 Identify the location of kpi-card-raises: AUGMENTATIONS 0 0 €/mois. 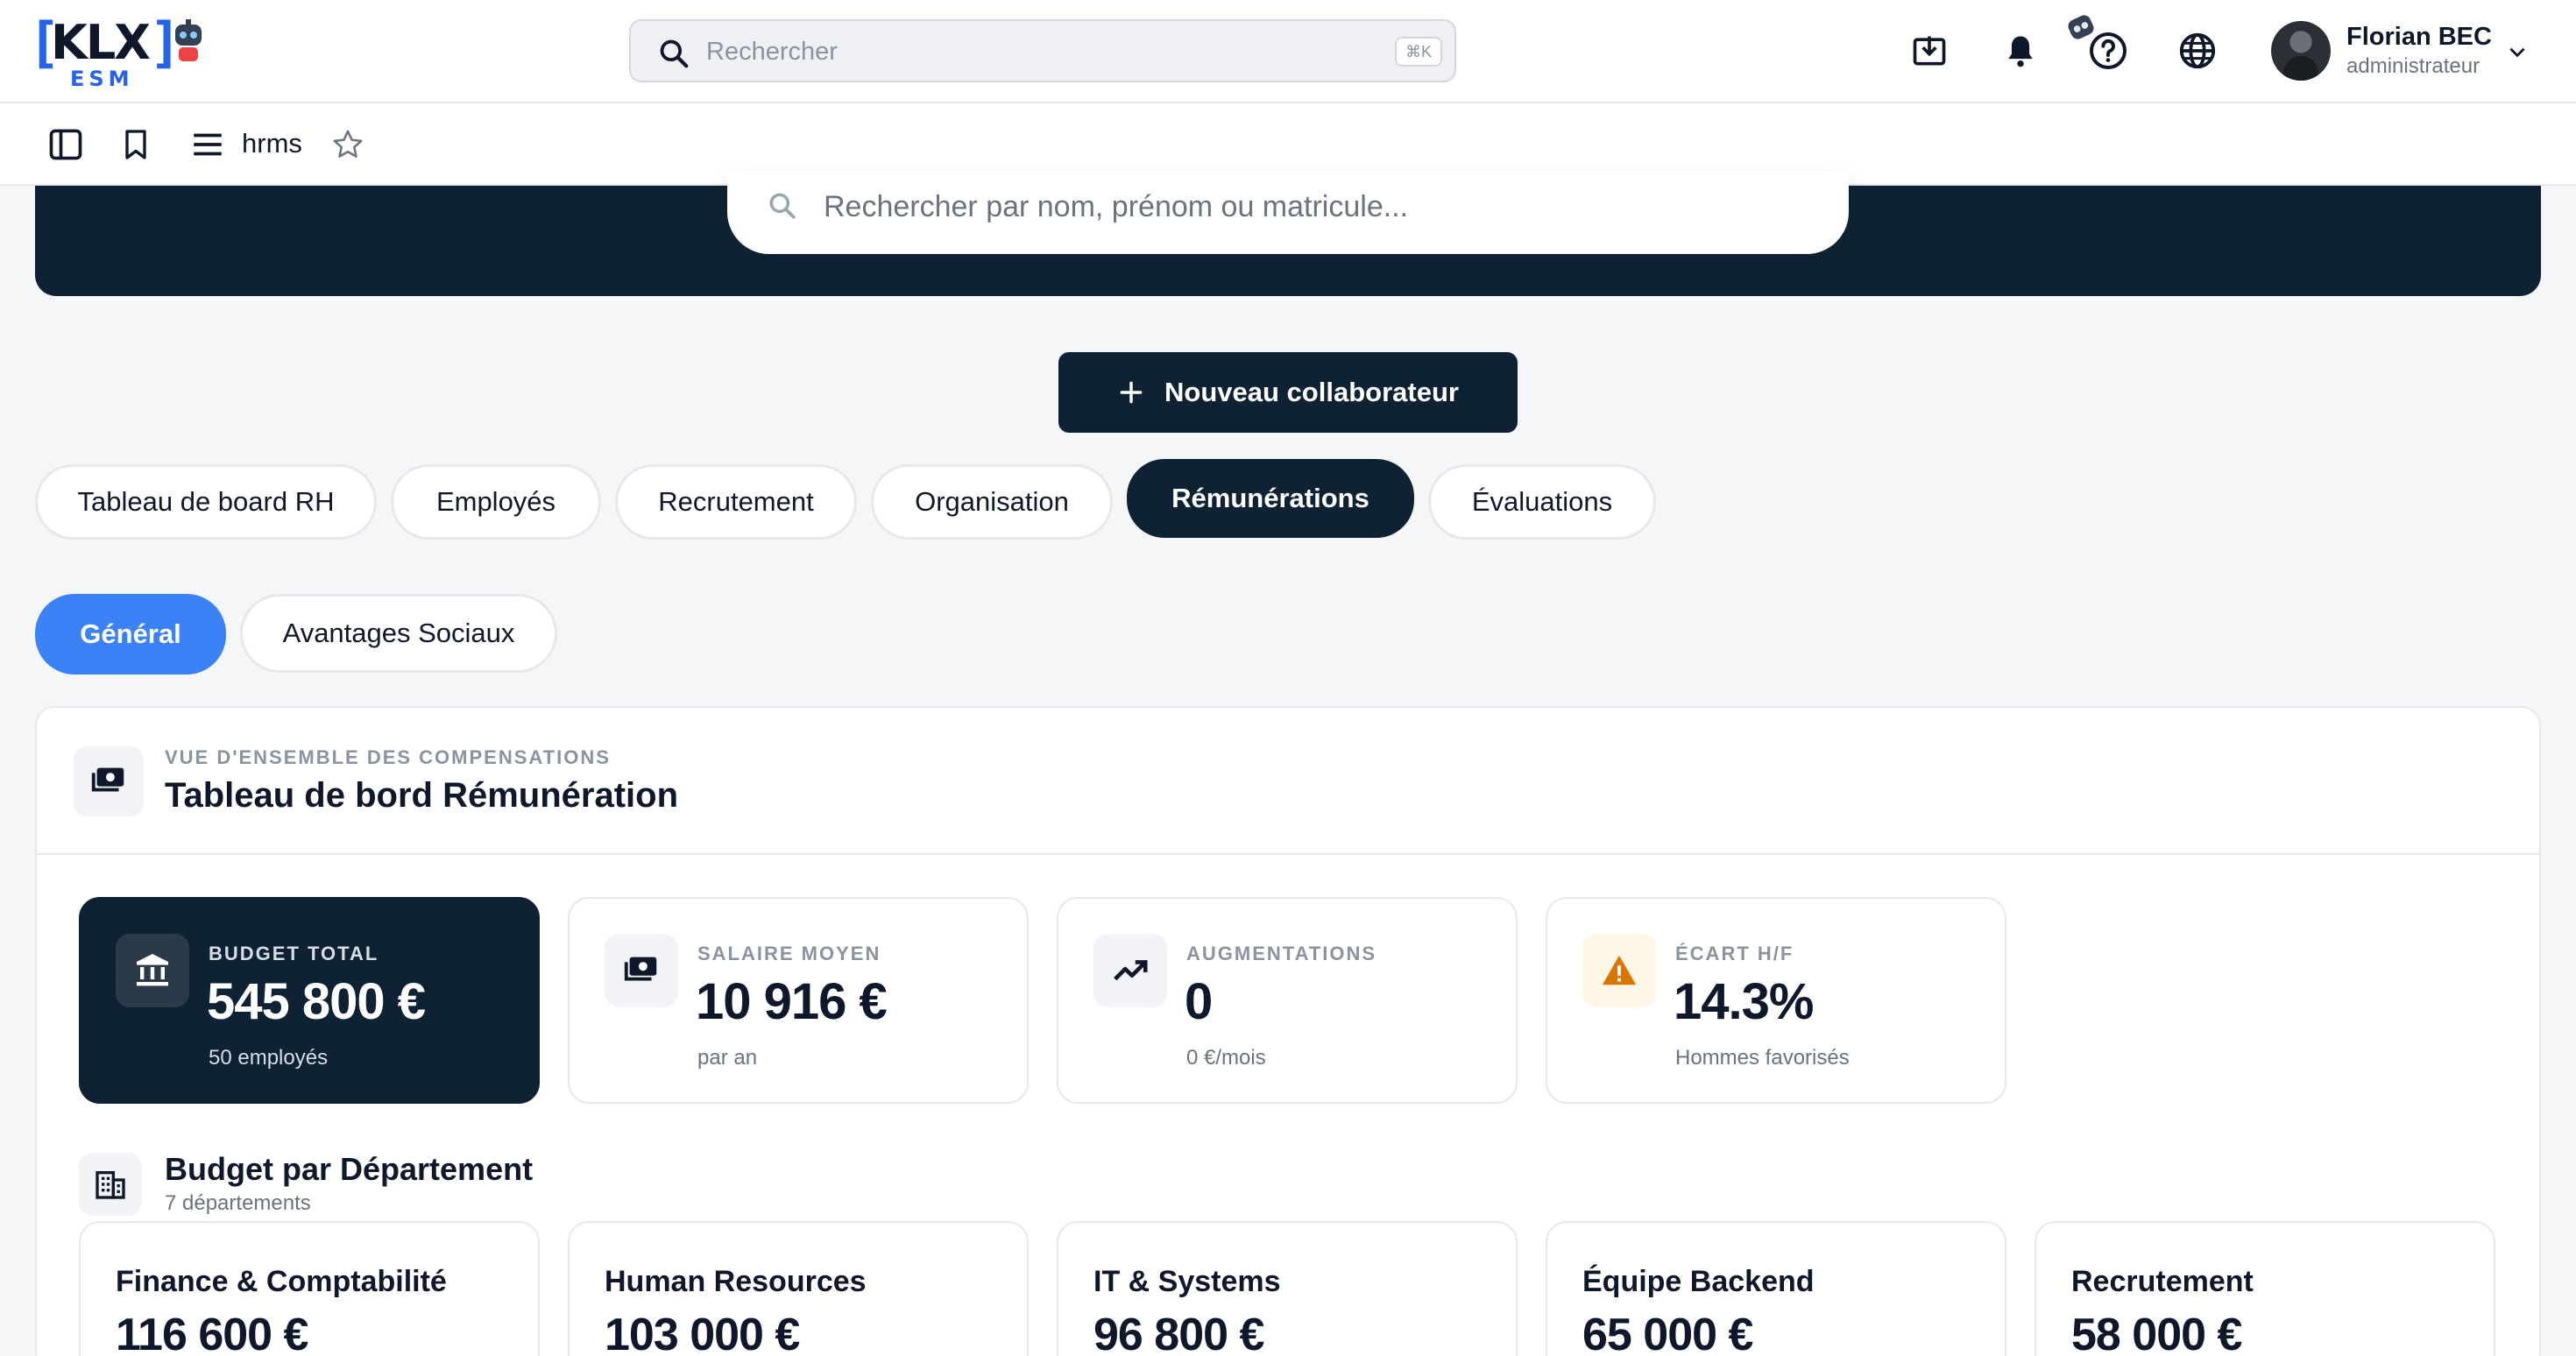
(1287, 1000).